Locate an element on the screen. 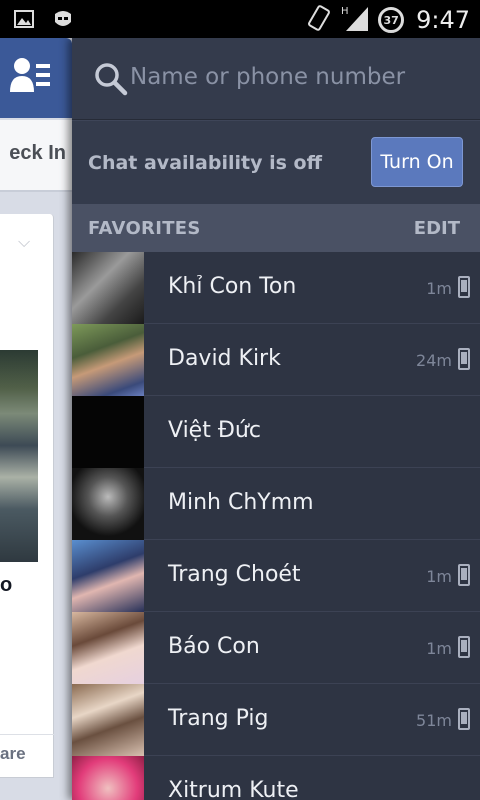 The height and width of the screenshot is (800, 480). battery-icon: 37 is located at coordinates (391, 20).